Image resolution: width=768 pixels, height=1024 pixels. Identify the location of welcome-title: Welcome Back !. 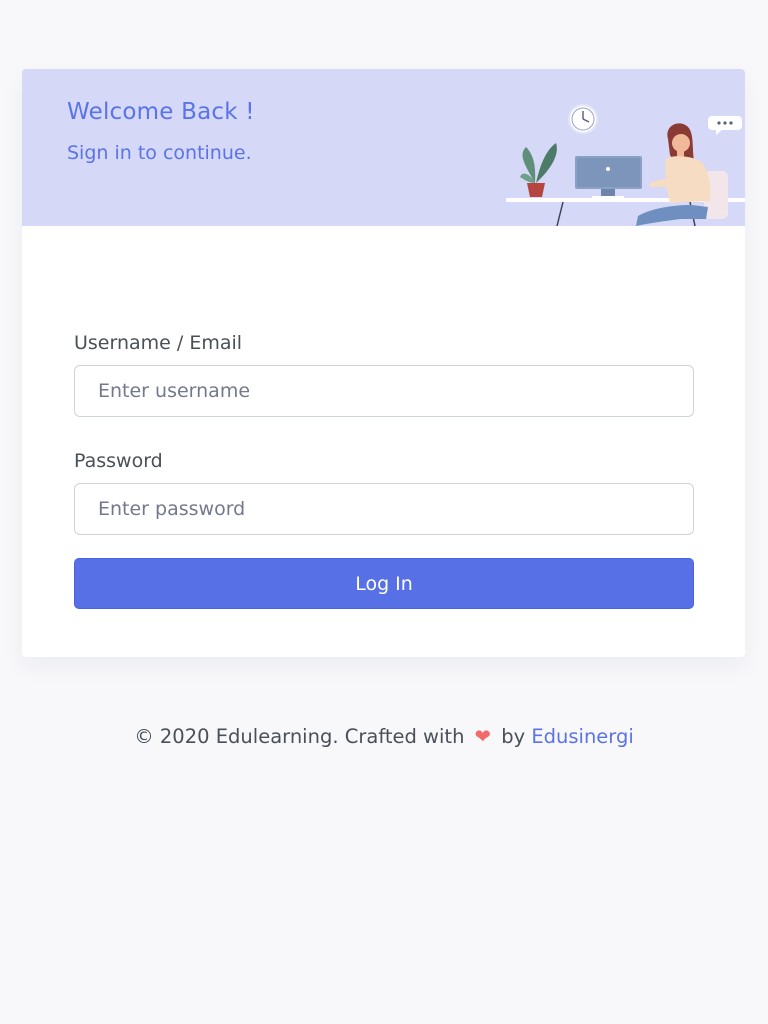
(161, 112).